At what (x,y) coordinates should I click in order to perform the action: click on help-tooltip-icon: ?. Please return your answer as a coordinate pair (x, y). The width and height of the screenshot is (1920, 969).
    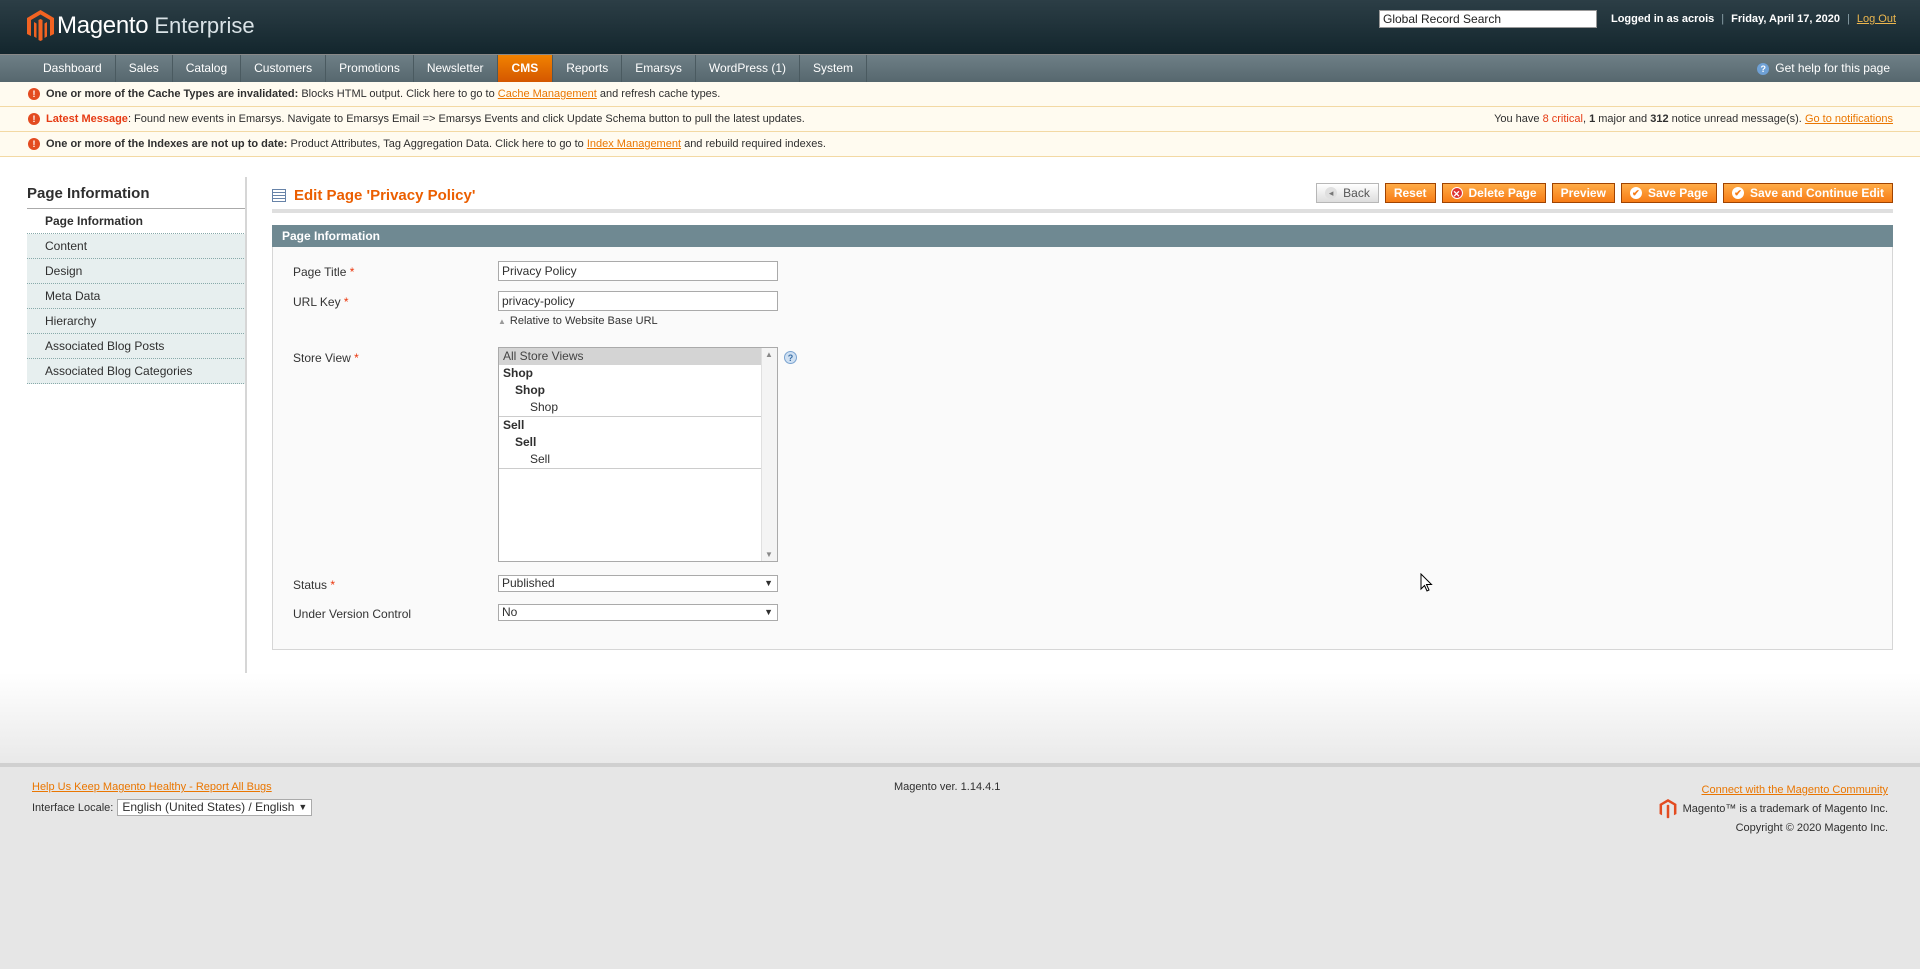
    Looking at the image, I should click on (790, 357).